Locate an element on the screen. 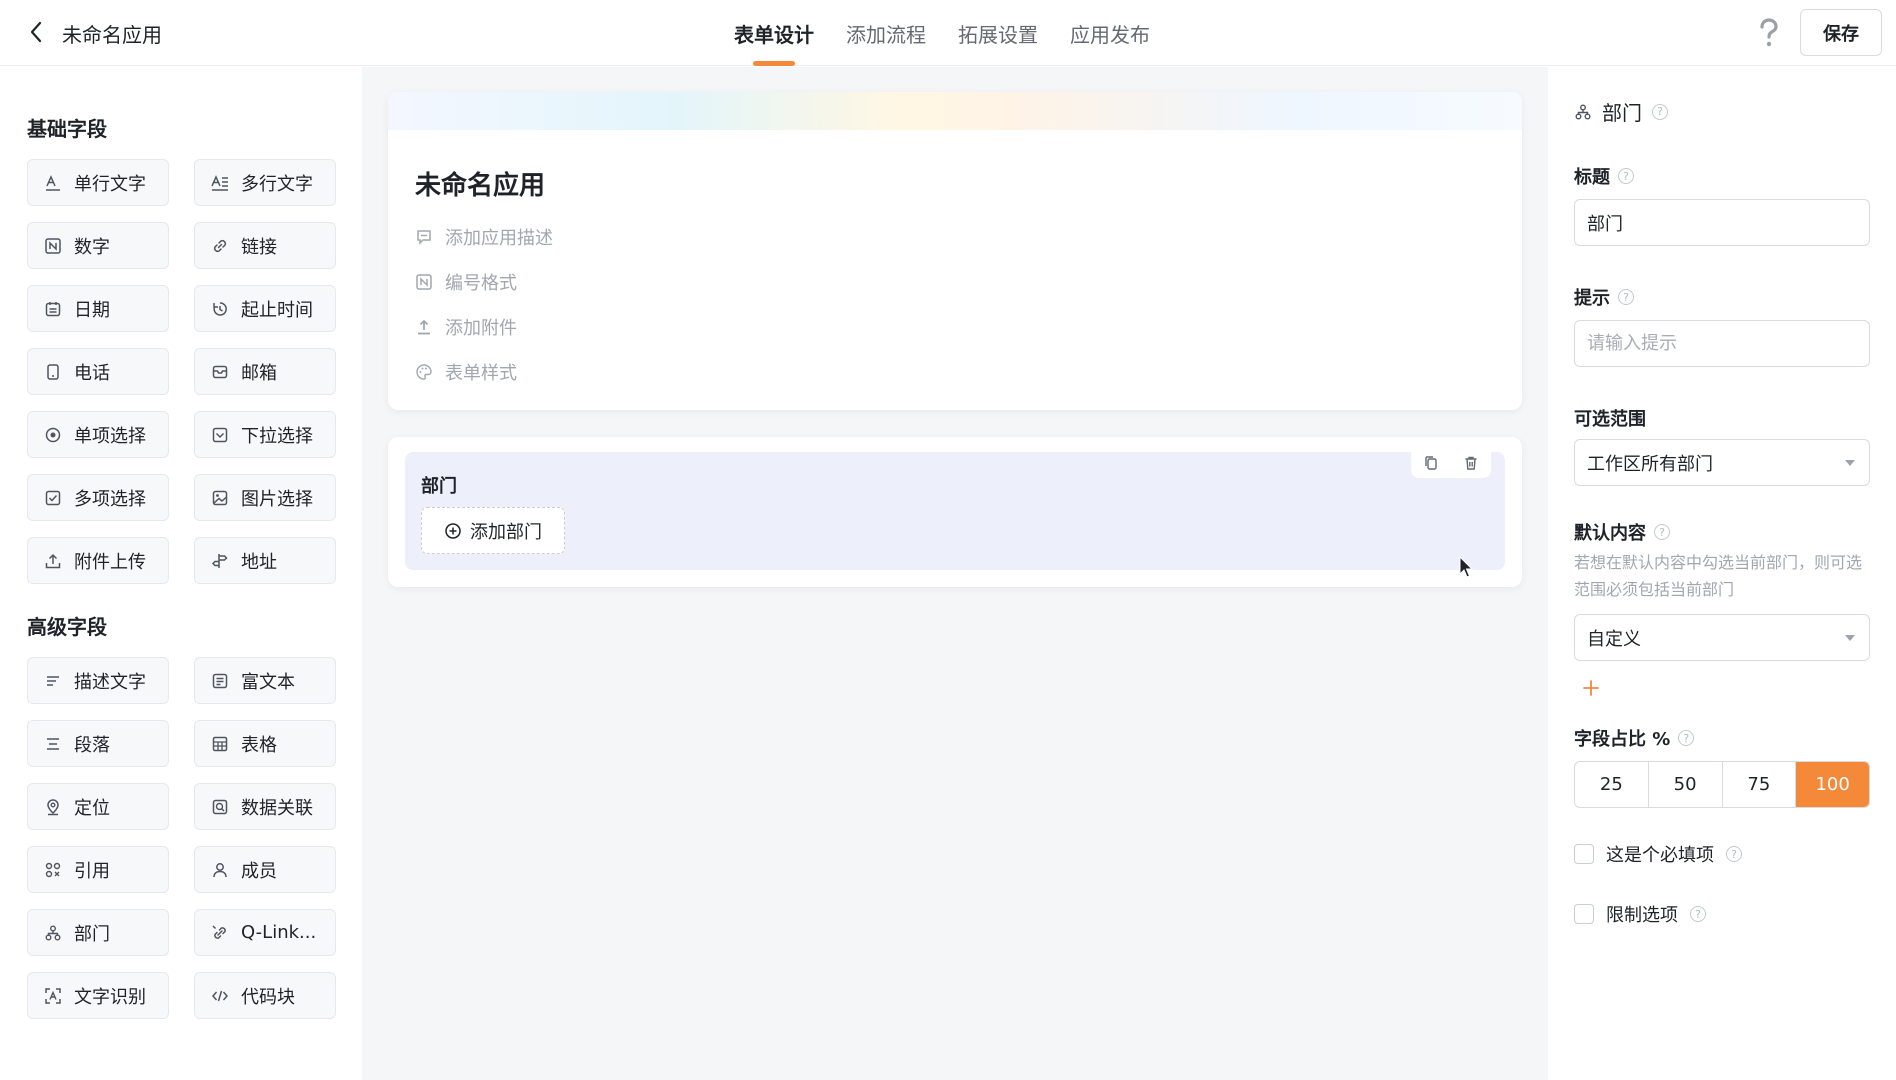 Image resolution: width=1896 pixels, height=1080 pixels. tab-form-design: 表单设计 is located at coordinates (774, 33).